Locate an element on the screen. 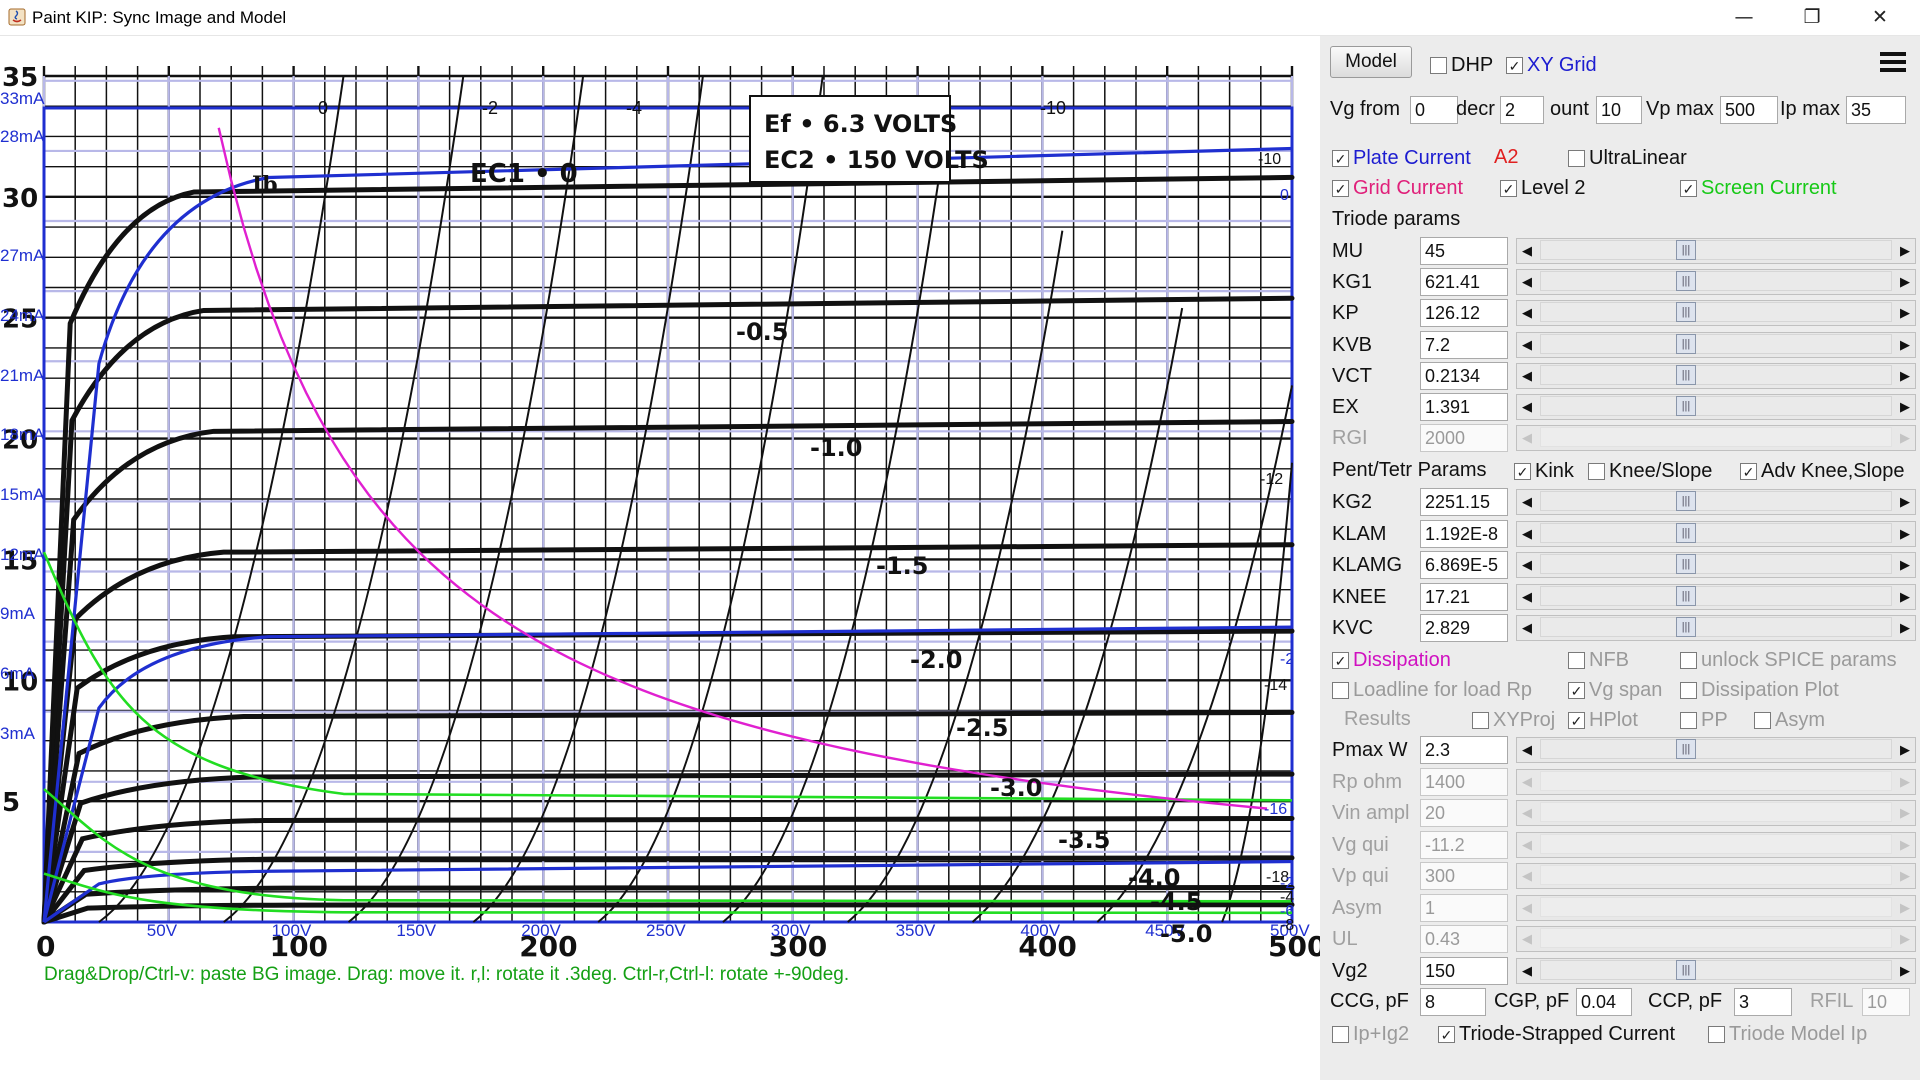 The image size is (1920, 1080). param-klamg-slider-right-arrow-icon: ▶ is located at coordinates (1905, 565).